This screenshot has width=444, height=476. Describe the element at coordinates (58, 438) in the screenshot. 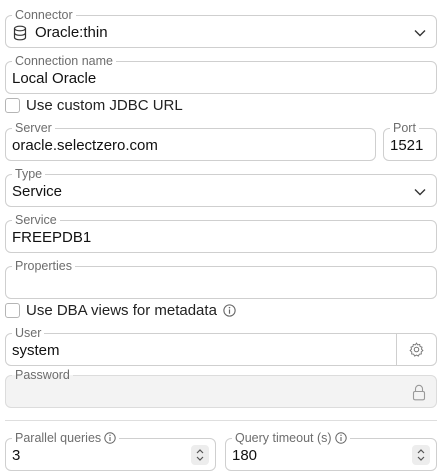

I see `parallel-queries-label: Parallel queries` at that location.